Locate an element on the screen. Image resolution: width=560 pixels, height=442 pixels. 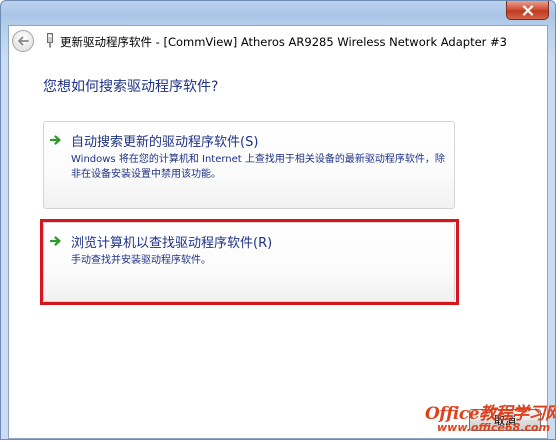
option-title: 自动搜索更新的驱动程序软件(S) is located at coordinates (165, 142).